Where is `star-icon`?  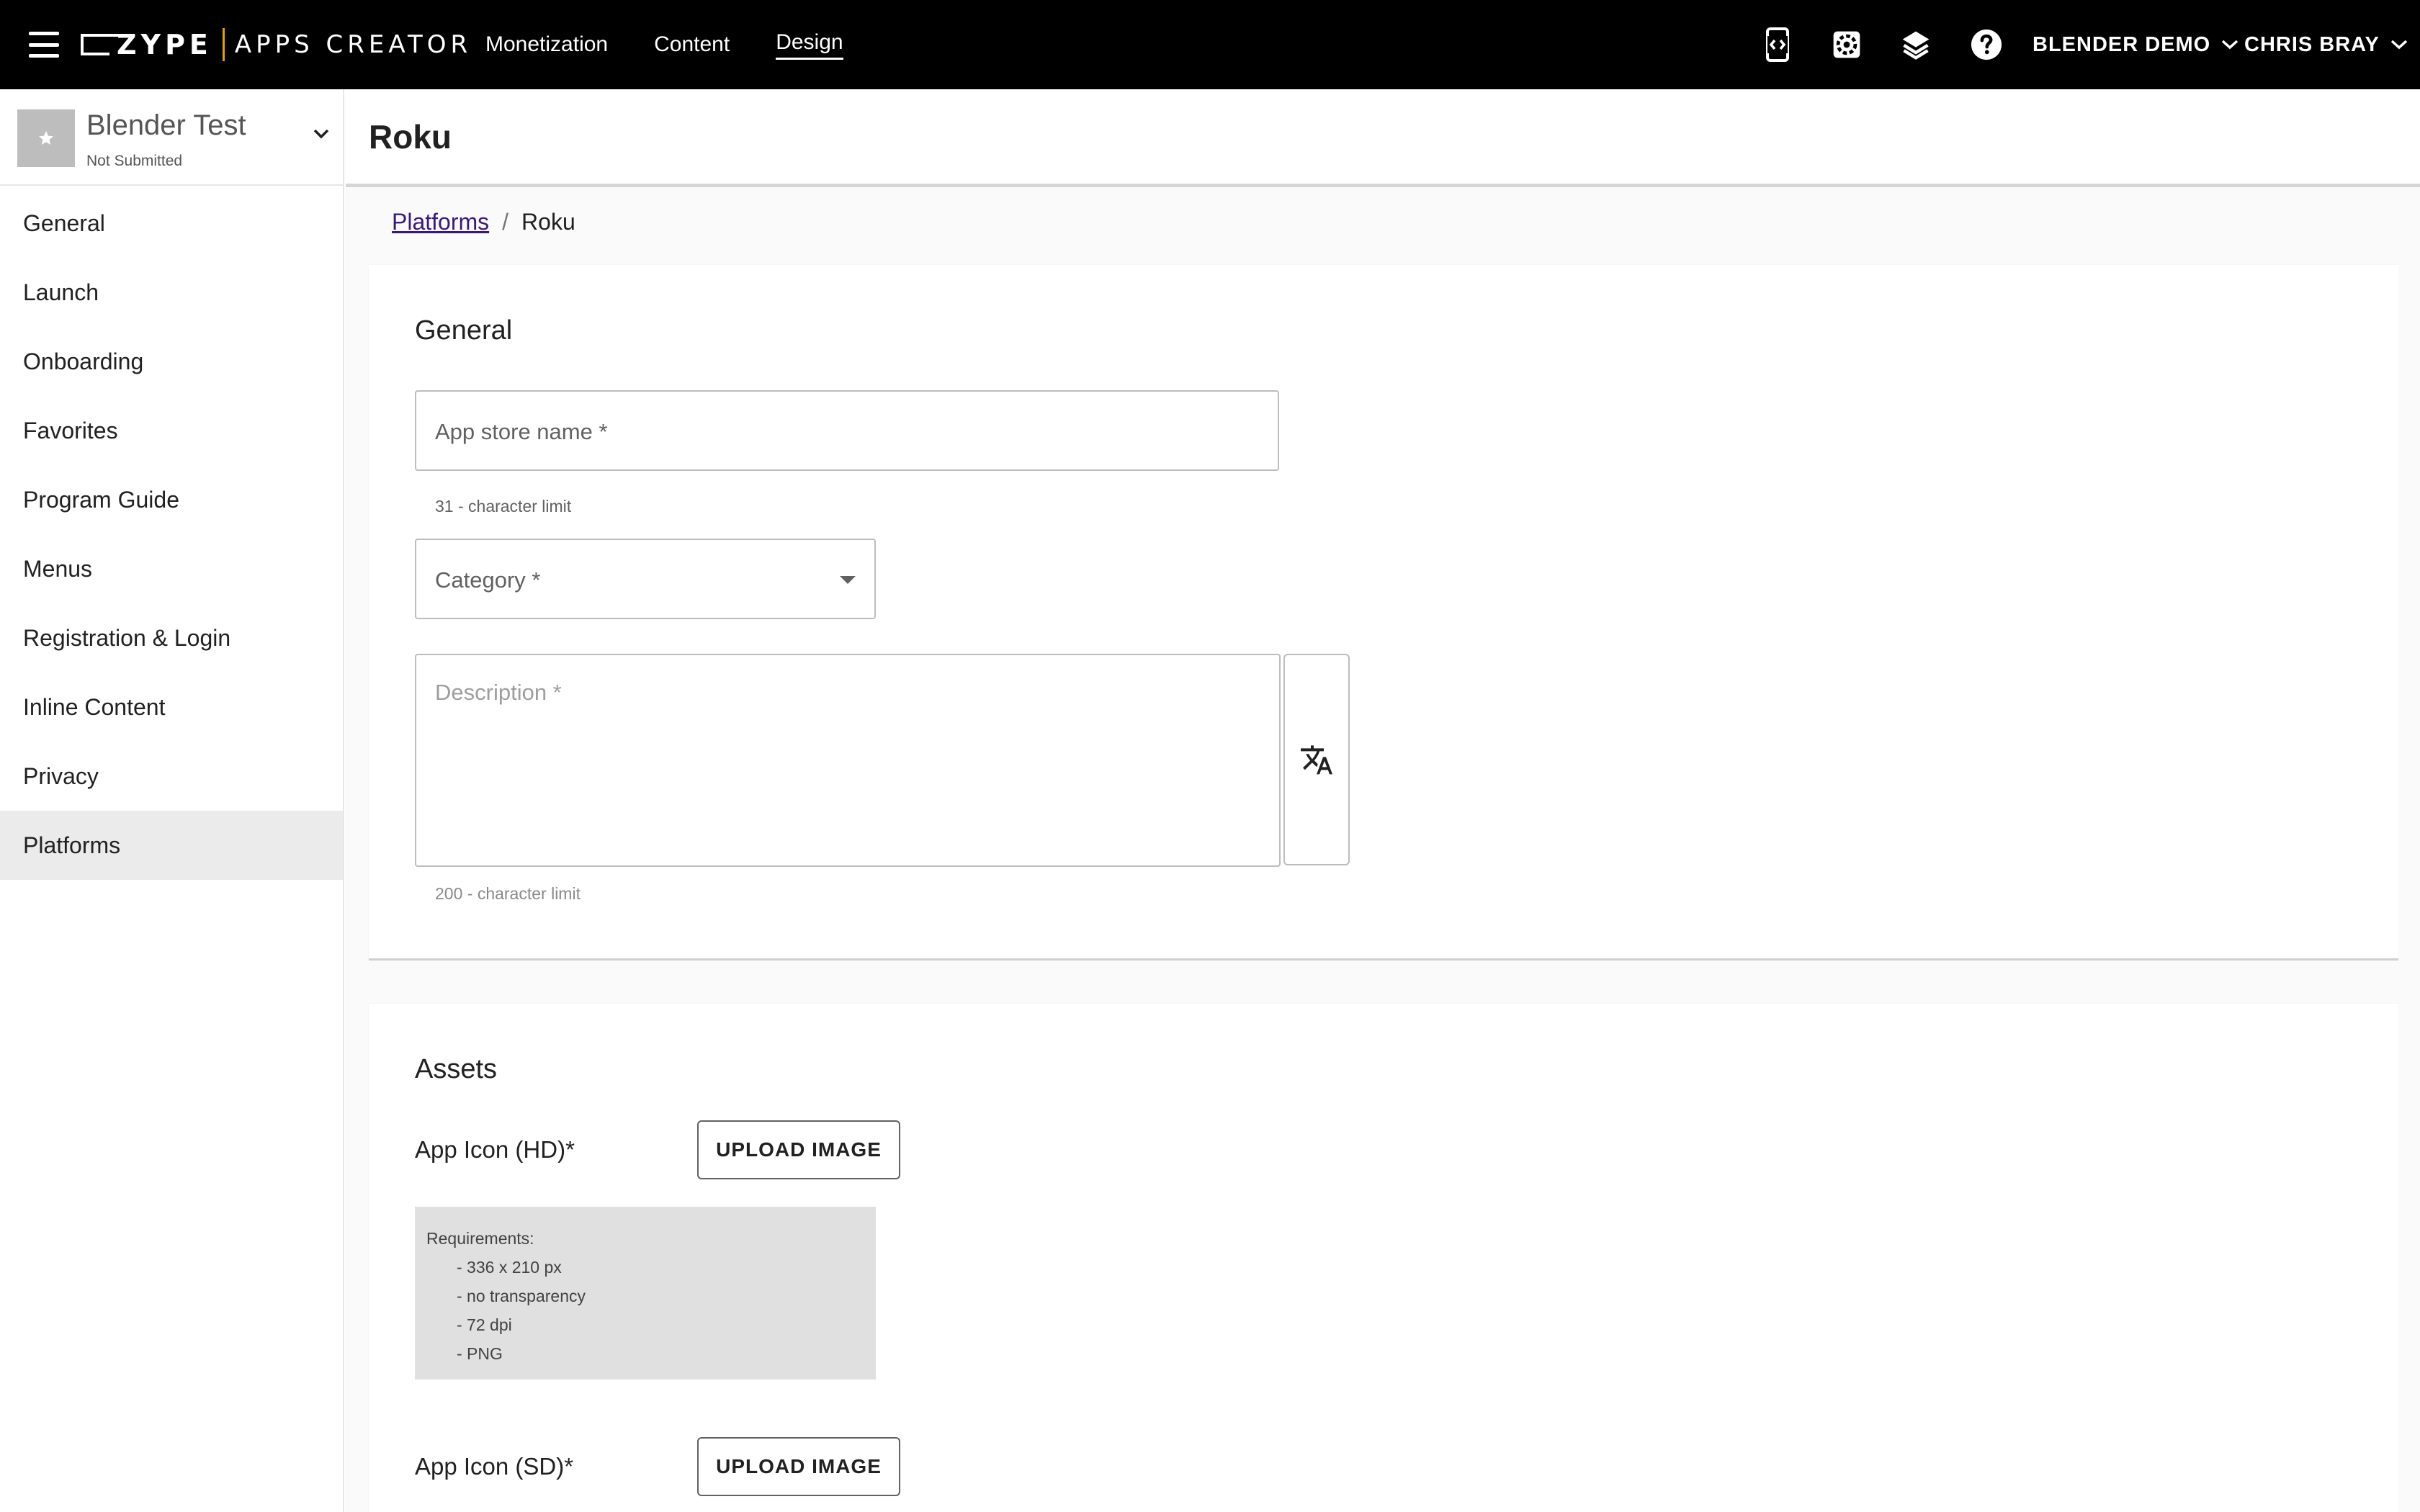 star-icon is located at coordinates (46, 138).